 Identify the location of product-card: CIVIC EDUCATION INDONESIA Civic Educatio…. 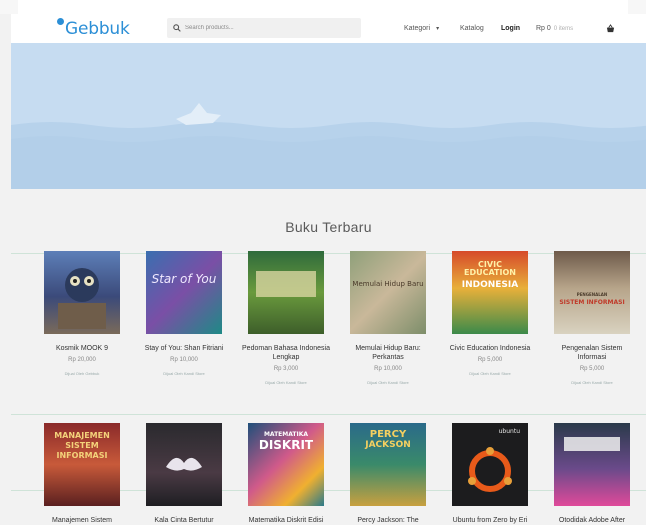
(490, 318).